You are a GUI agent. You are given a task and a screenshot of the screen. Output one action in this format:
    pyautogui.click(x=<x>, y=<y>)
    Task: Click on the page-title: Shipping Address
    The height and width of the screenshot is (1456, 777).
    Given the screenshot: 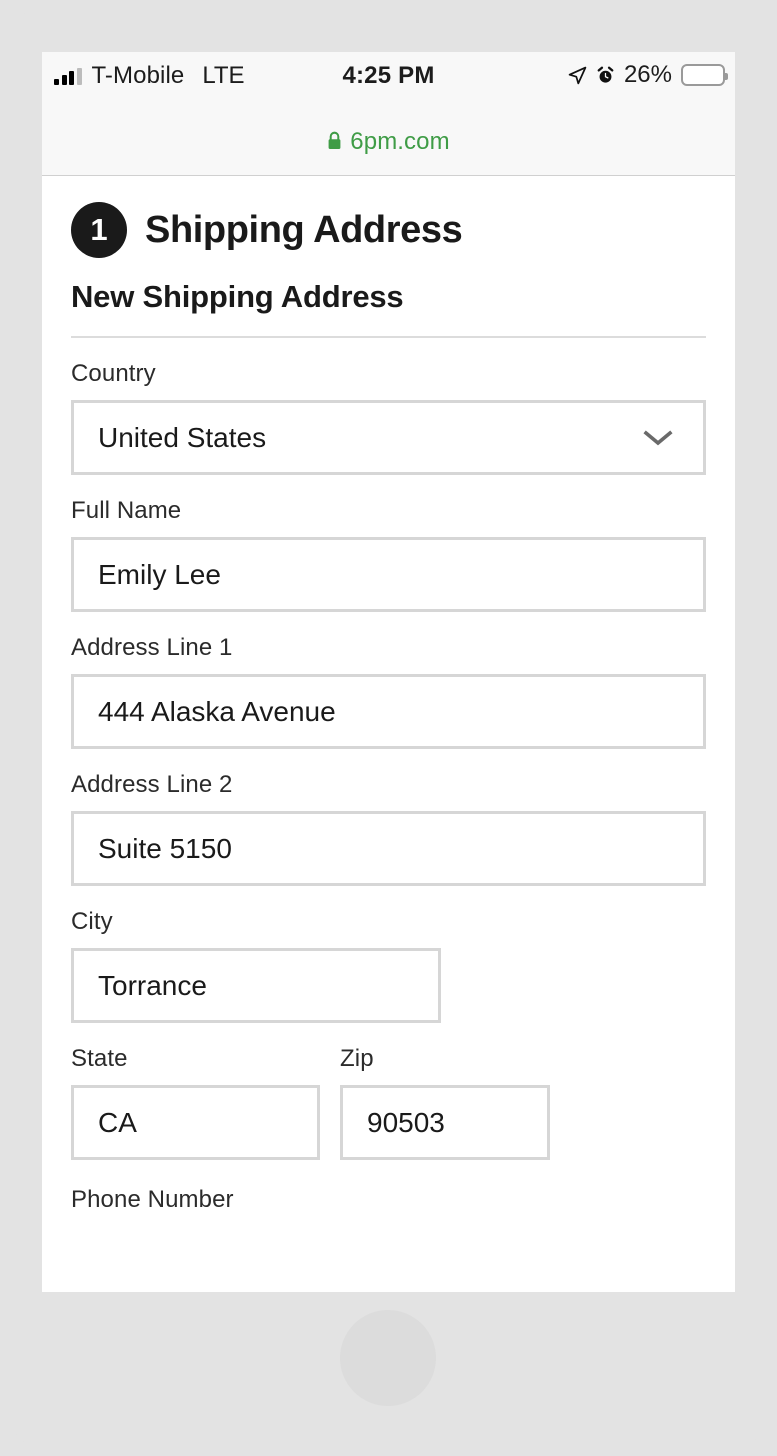 What is the action you would take?
    pyautogui.click(x=304, y=229)
    